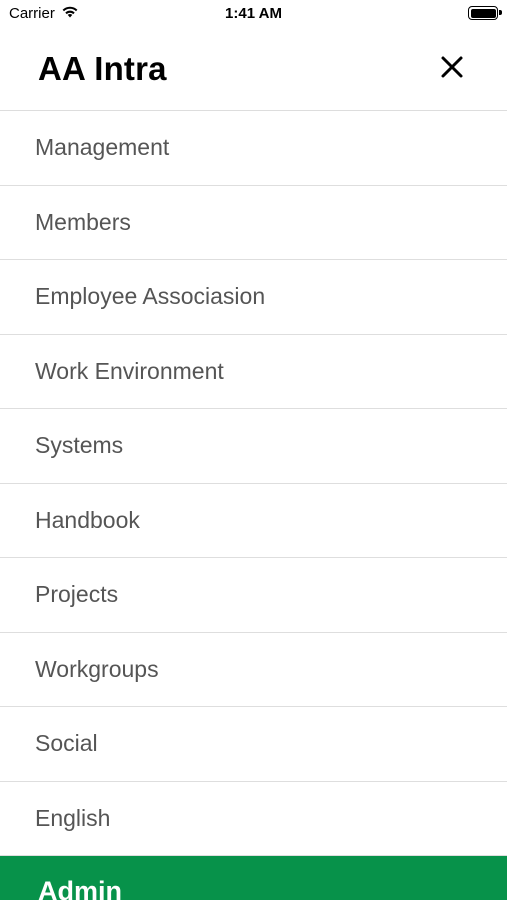 The width and height of the screenshot is (507, 900). What do you see at coordinates (253, 744) in the screenshot?
I see `menu-item-social: Social` at bounding box center [253, 744].